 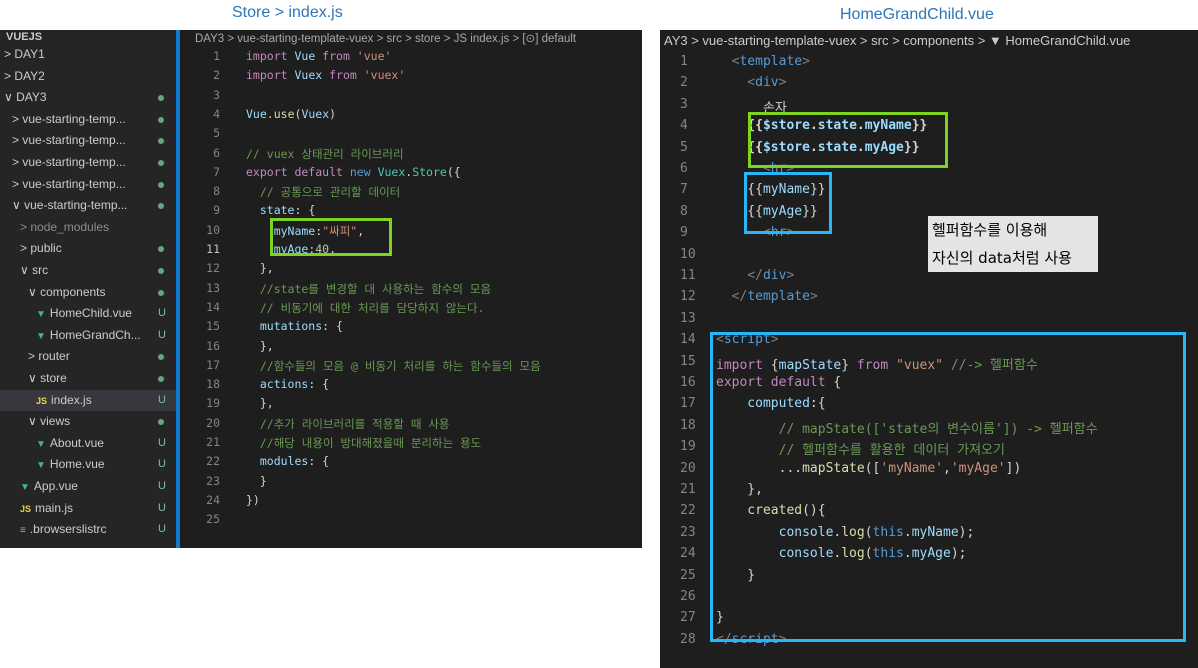 I want to click on code-line: // 공통으로 관리할 데이터, so click(x=323, y=192).